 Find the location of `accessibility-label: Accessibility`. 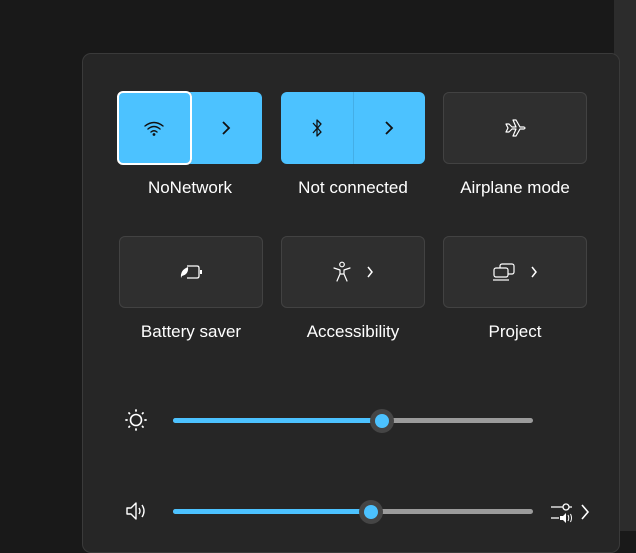

accessibility-label: Accessibility is located at coordinates (353, 331).